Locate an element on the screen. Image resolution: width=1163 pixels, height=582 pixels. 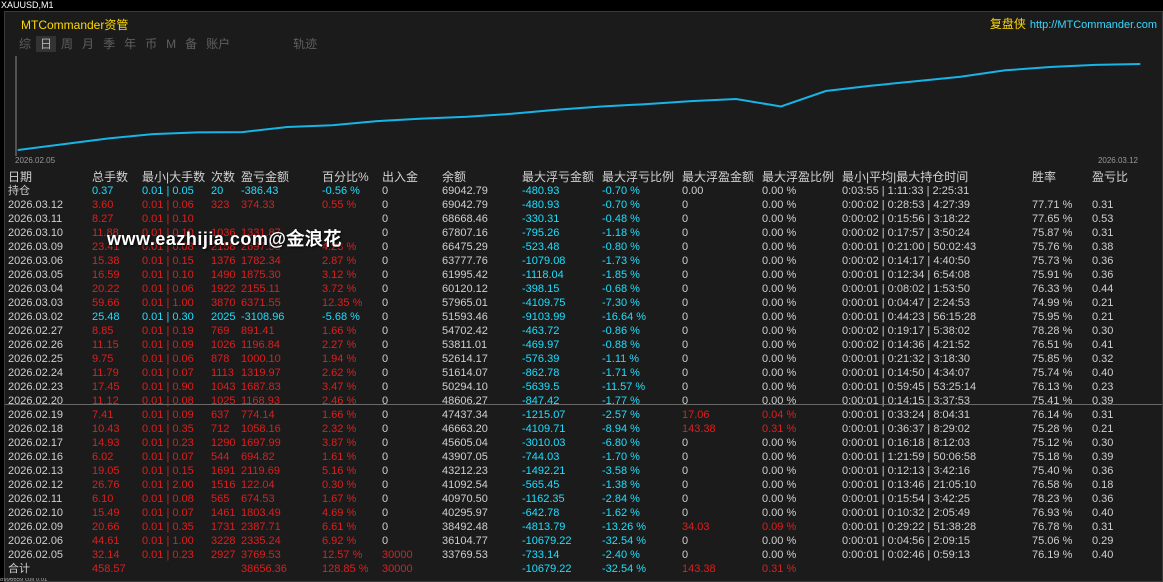
cell-14: 0.18 is located at coordinates (1103, 485).